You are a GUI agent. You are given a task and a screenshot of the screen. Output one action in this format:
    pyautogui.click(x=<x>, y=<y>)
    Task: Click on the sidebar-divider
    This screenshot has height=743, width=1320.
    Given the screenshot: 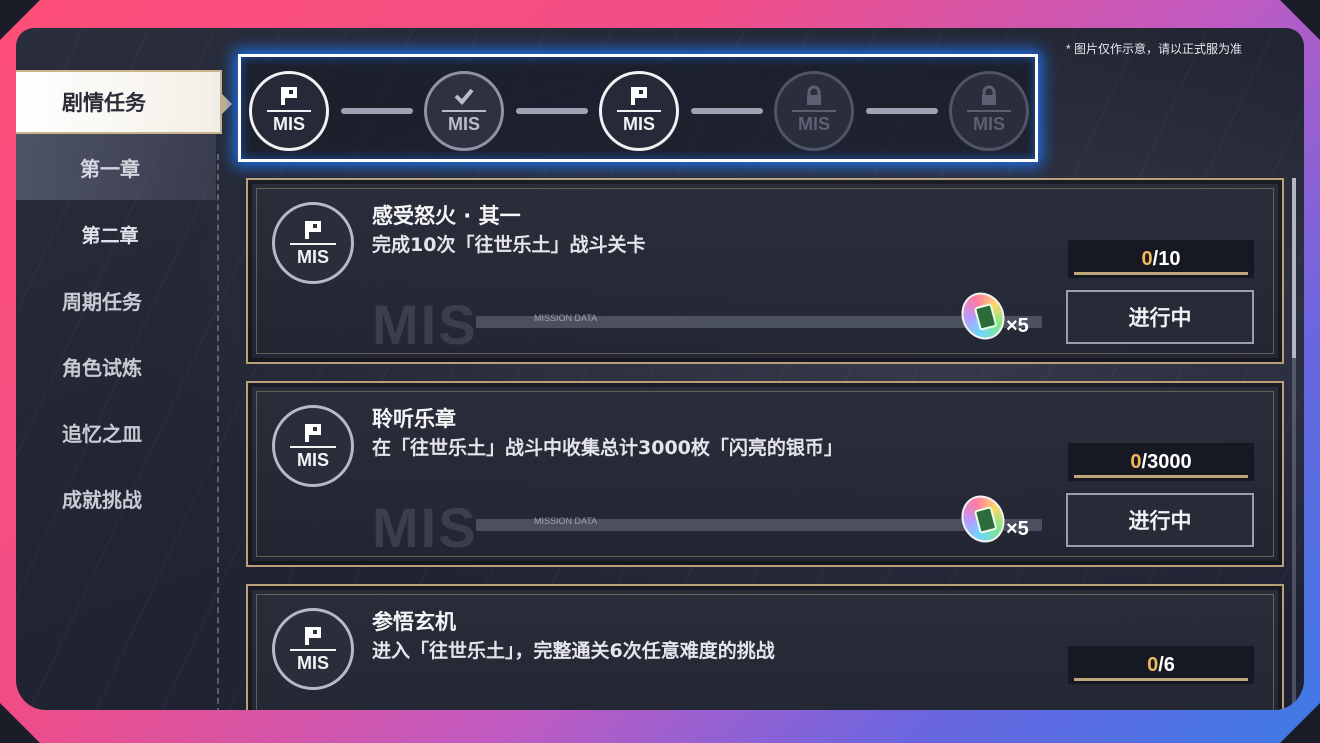 What is the action you would take?
    pyautogui.click(x=218, y=432)
    